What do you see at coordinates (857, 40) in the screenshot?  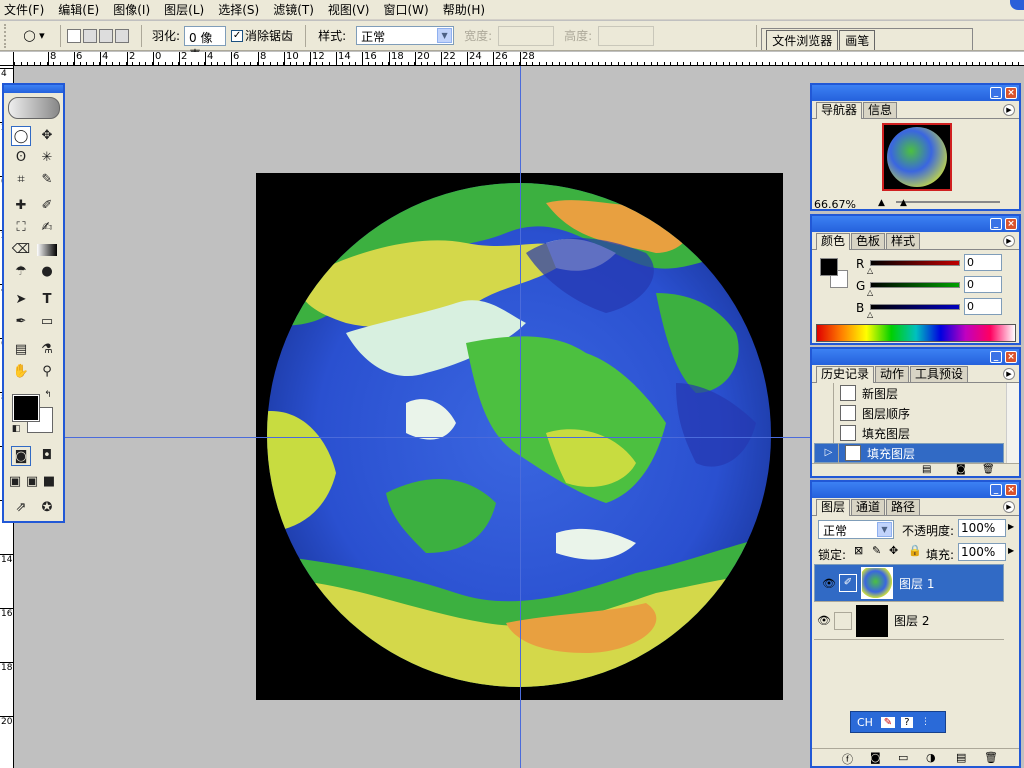 I see `well-tab-brushes: 画笔` at bounding box center [857, 40].